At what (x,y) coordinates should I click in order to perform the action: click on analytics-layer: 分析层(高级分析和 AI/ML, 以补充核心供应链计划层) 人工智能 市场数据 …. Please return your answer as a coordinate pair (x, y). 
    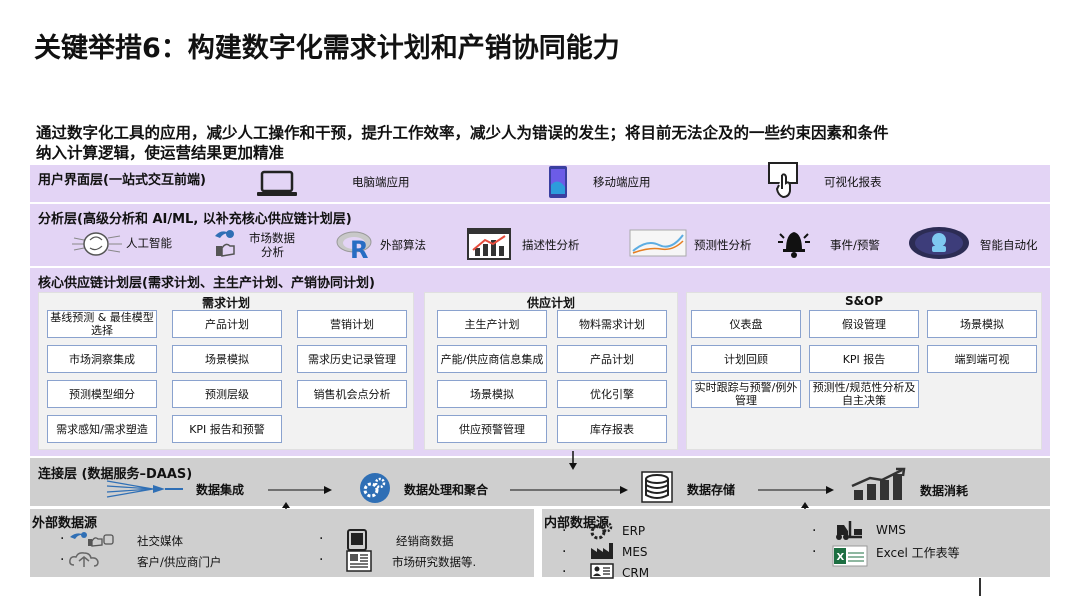
    Looking at the image, I should click on (540, 235).